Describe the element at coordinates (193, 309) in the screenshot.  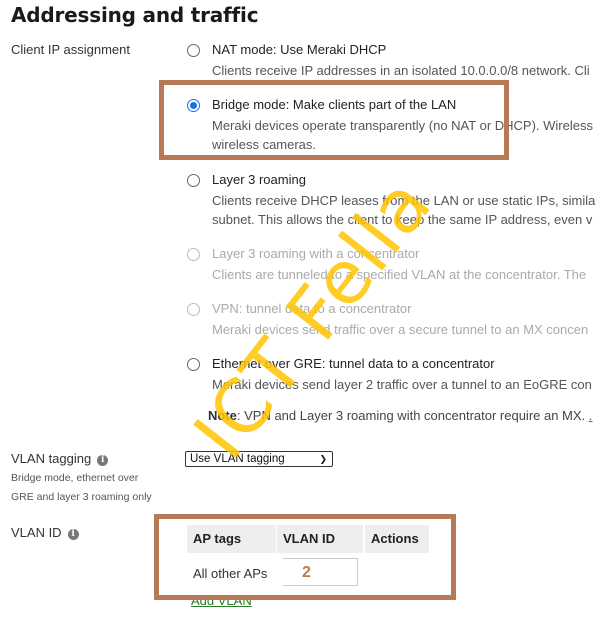
I see `radio-vpn` at that location.